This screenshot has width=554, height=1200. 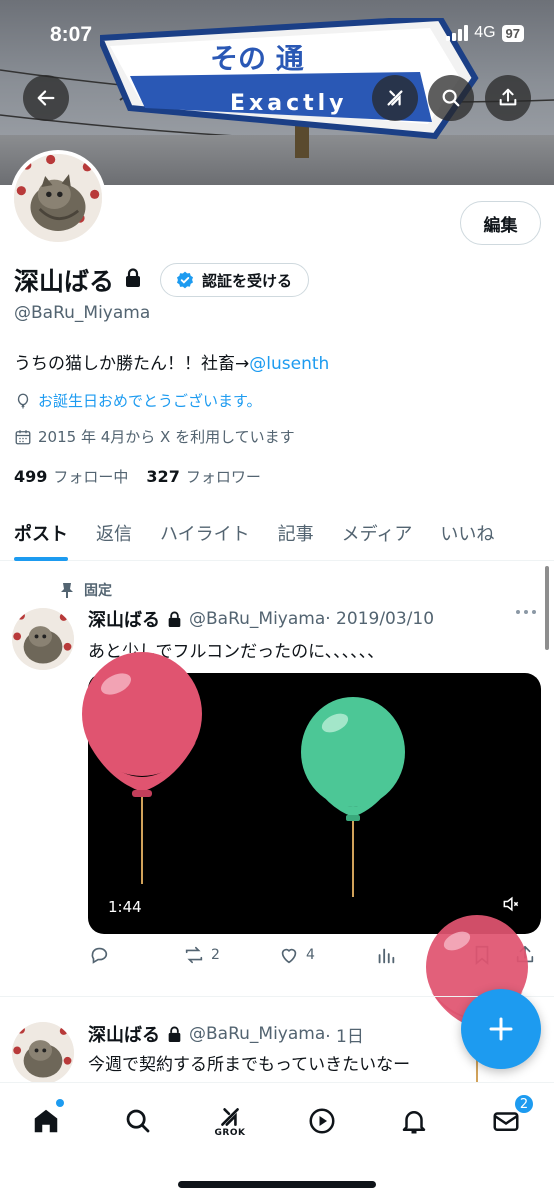 I want to click on post-divider, so click(x=277, y=996).